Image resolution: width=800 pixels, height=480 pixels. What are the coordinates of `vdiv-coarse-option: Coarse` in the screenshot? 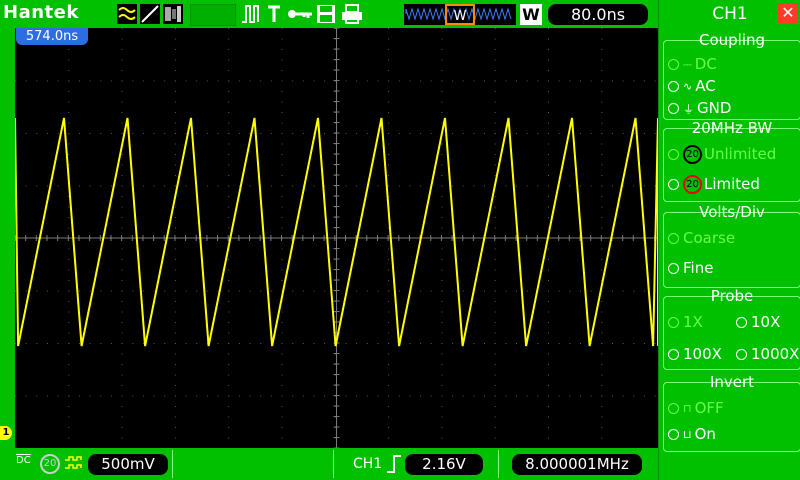 It's located at (701, 238).